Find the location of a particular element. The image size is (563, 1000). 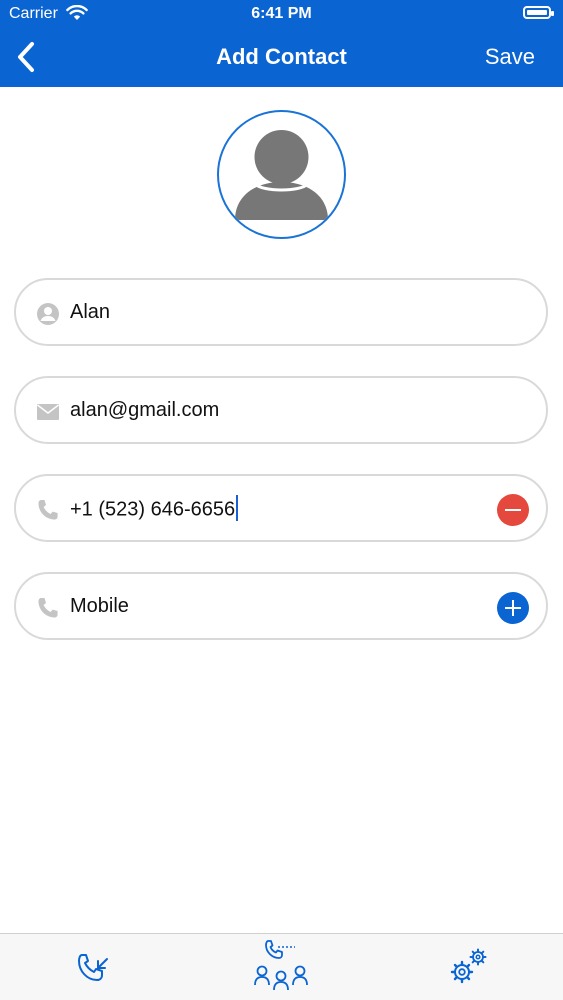

phone-incoming-icon is located at coordinates (93, 967).